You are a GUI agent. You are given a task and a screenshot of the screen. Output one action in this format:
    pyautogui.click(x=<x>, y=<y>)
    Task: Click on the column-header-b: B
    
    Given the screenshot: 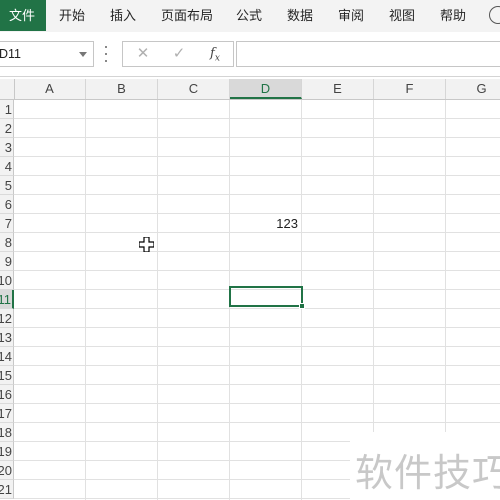 What is the action you would take?
    pyautogui.click(x=122, y=89)
    